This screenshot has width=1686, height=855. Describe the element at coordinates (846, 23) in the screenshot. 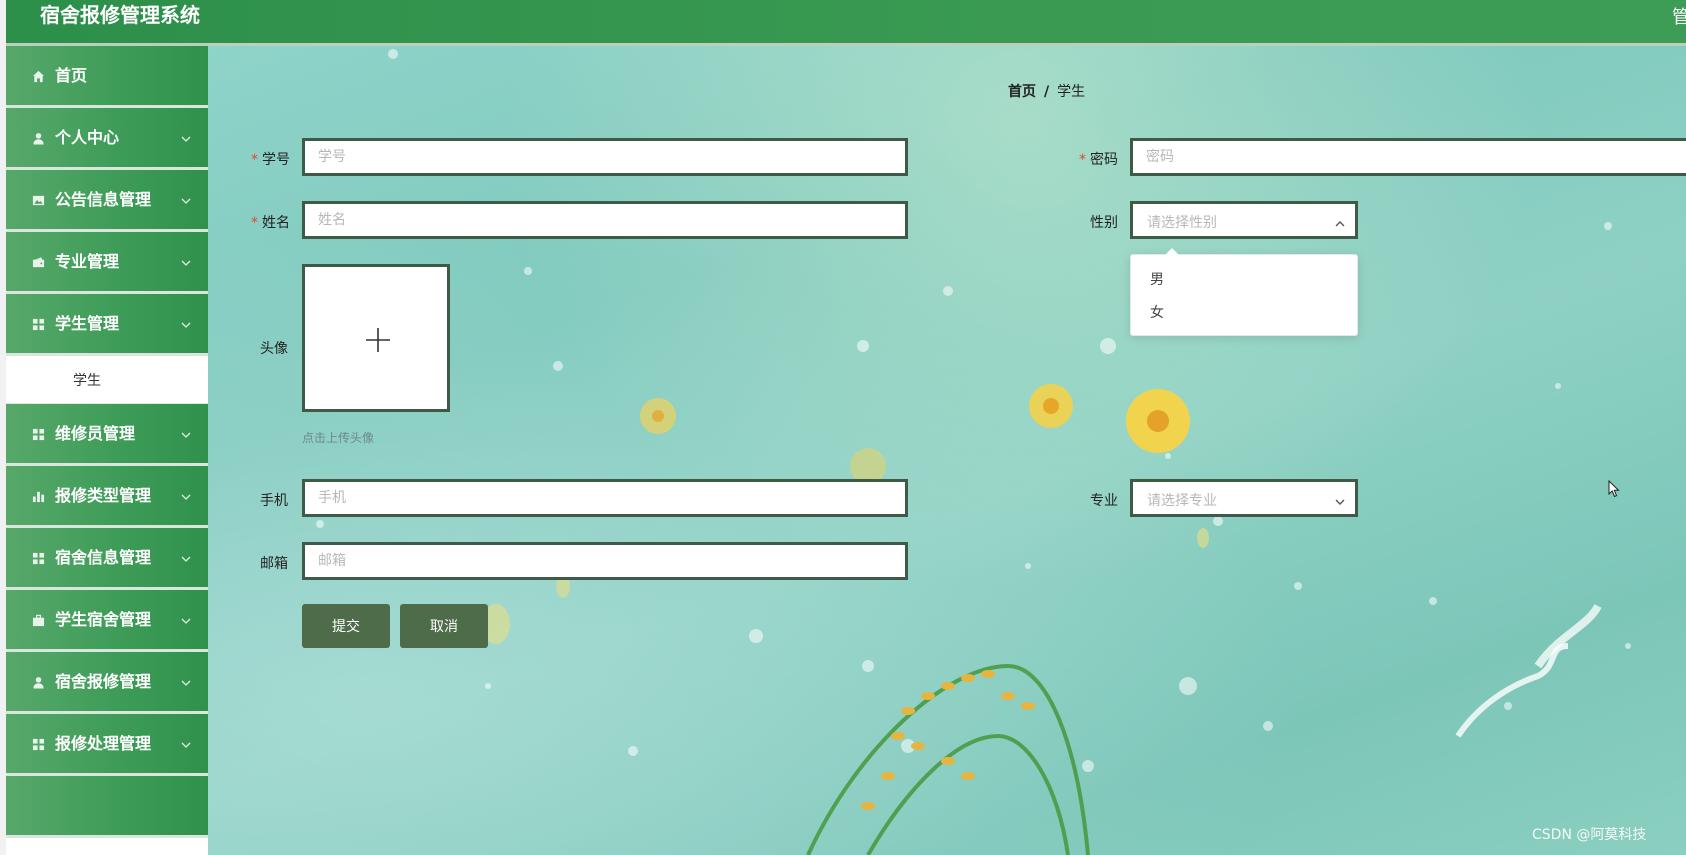

I see `top-header: 宿舍报修管理系统 管` at that location.